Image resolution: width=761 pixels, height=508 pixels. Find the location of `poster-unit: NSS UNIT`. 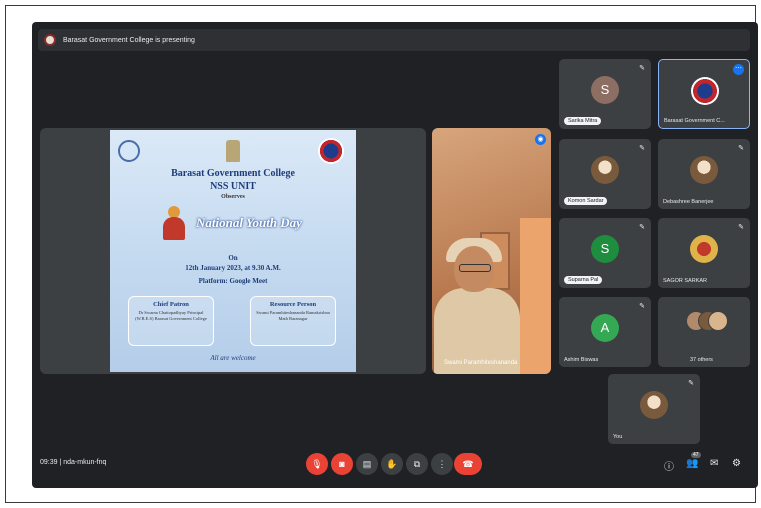

poster-unit: NSS UNIT is located at coordinates (233, 186).